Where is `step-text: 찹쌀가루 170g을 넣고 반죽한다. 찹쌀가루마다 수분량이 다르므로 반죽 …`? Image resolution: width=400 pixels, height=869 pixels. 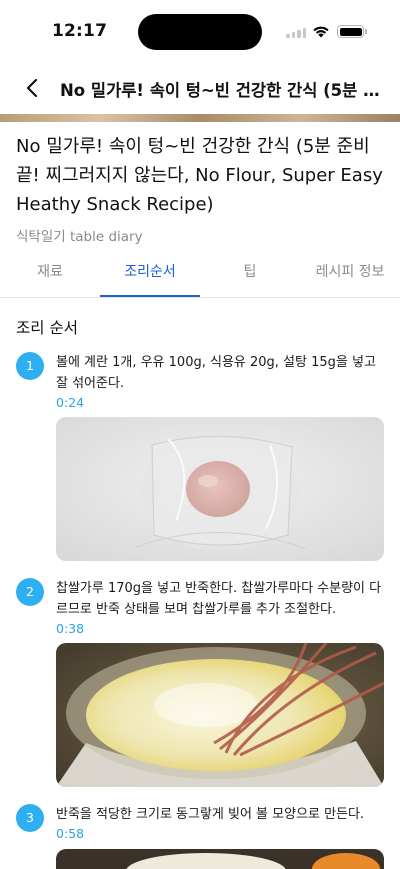
step-text: 찹쌀가루 170g을 넣고 반죽한다. 찹쌀가루마다 수분량이 다르므로 반죽 … is located at coordinates (219, 599).